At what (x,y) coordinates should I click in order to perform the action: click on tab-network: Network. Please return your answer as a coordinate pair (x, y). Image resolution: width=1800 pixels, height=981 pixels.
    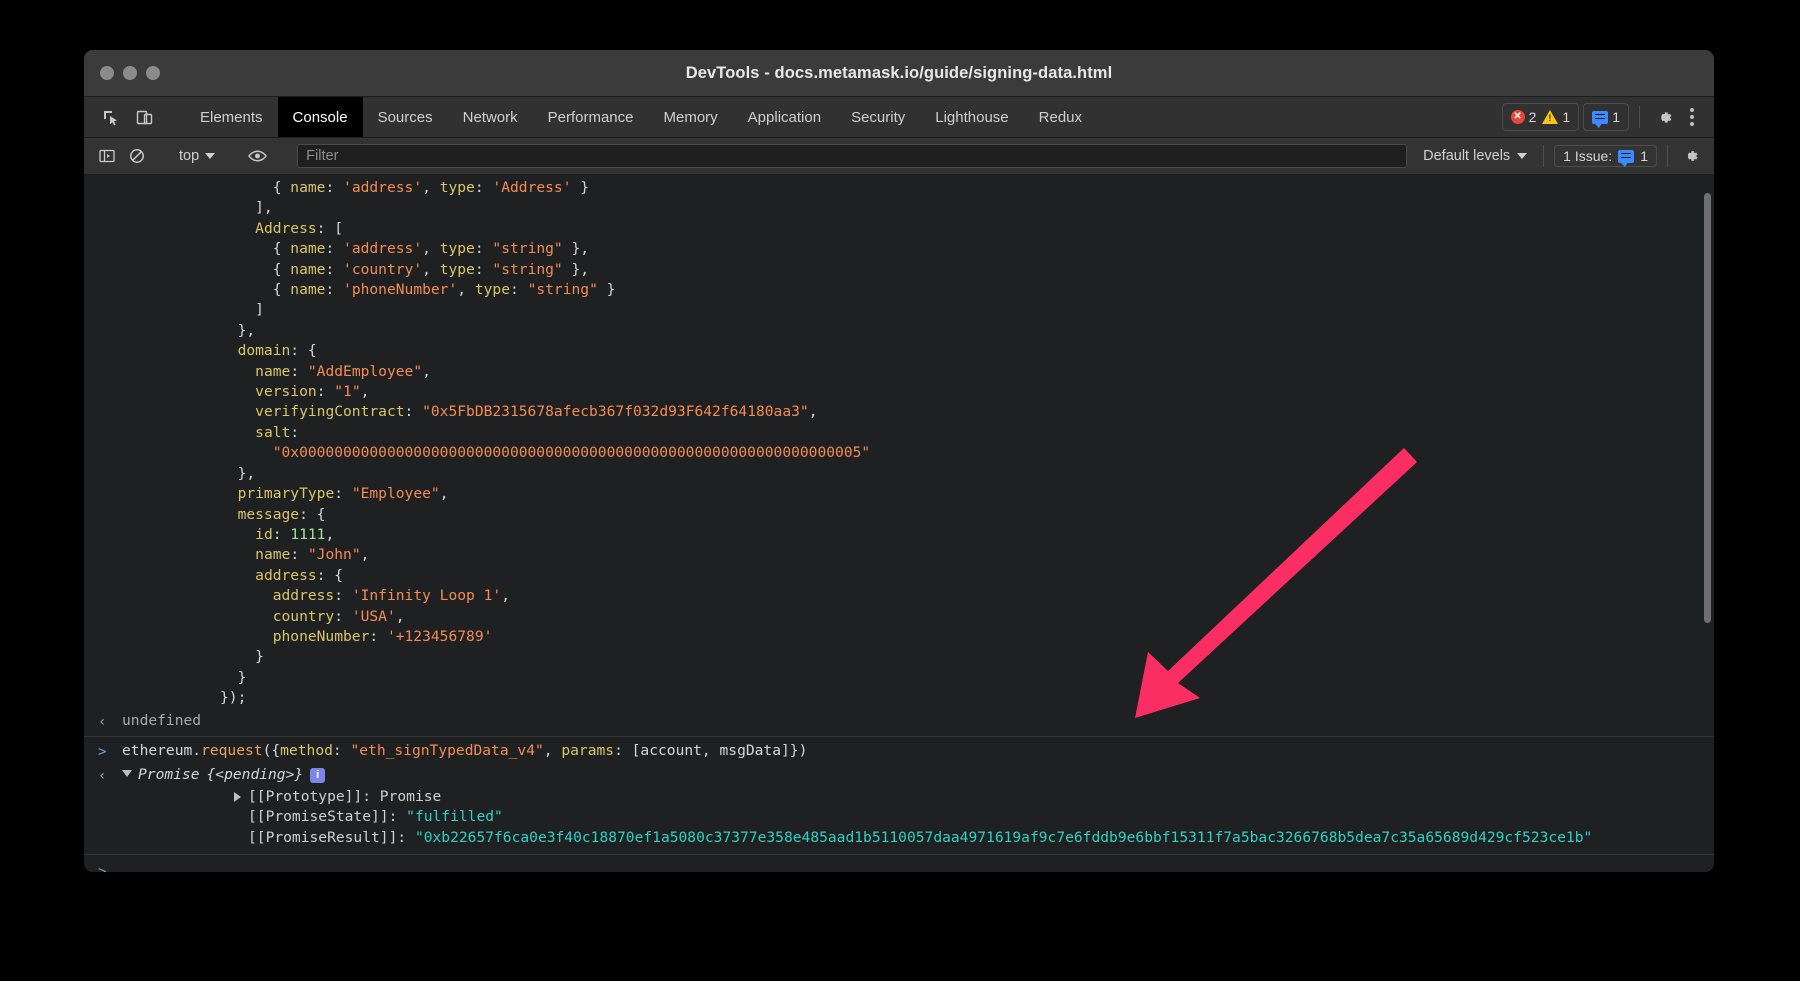
    Looking at the image, I should click on (490, 117).